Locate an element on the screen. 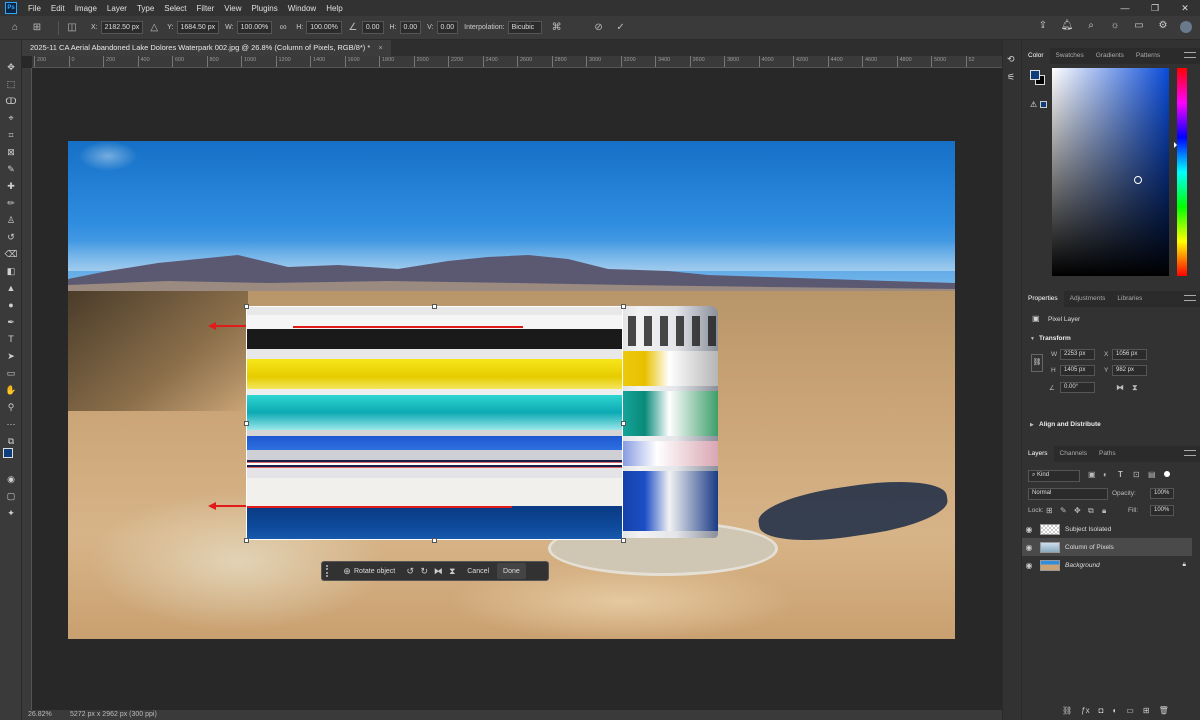  menu-help: Help is located at coordinates (334, 8).